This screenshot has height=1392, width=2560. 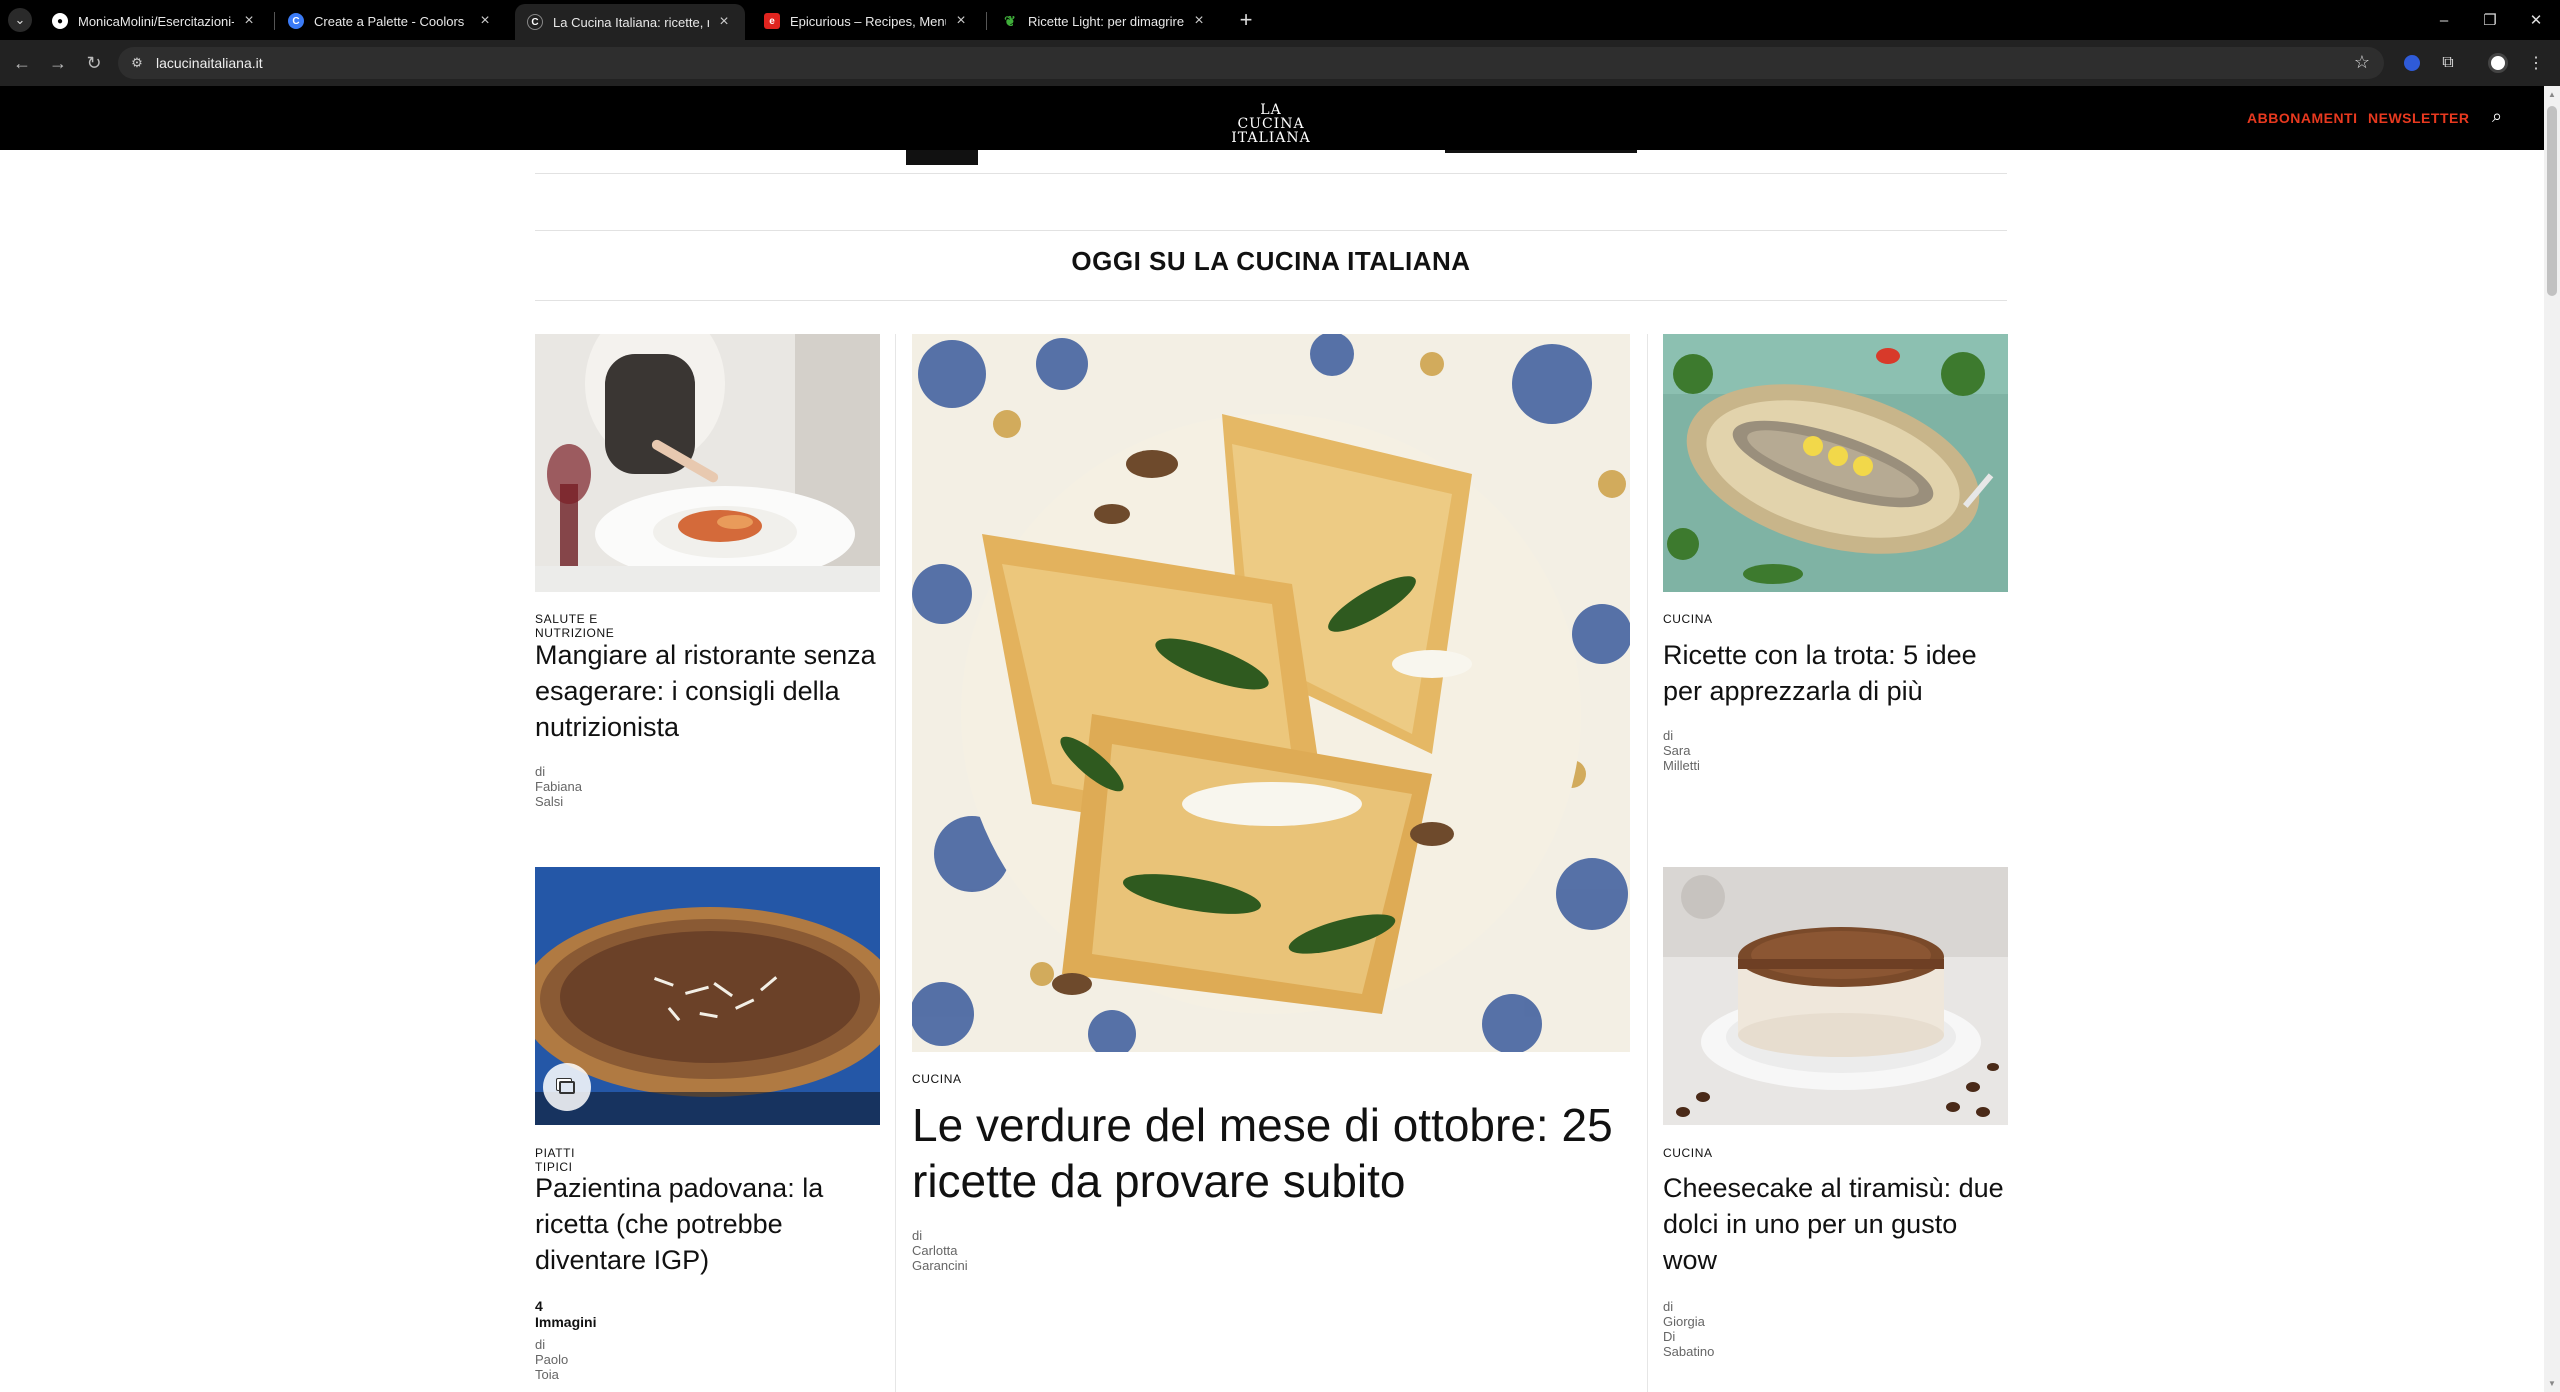 I want to click on browser-tab-lacucinaitaliana: C La Cucina Italiana: ricette, news ×, so click(x=630, y=22).